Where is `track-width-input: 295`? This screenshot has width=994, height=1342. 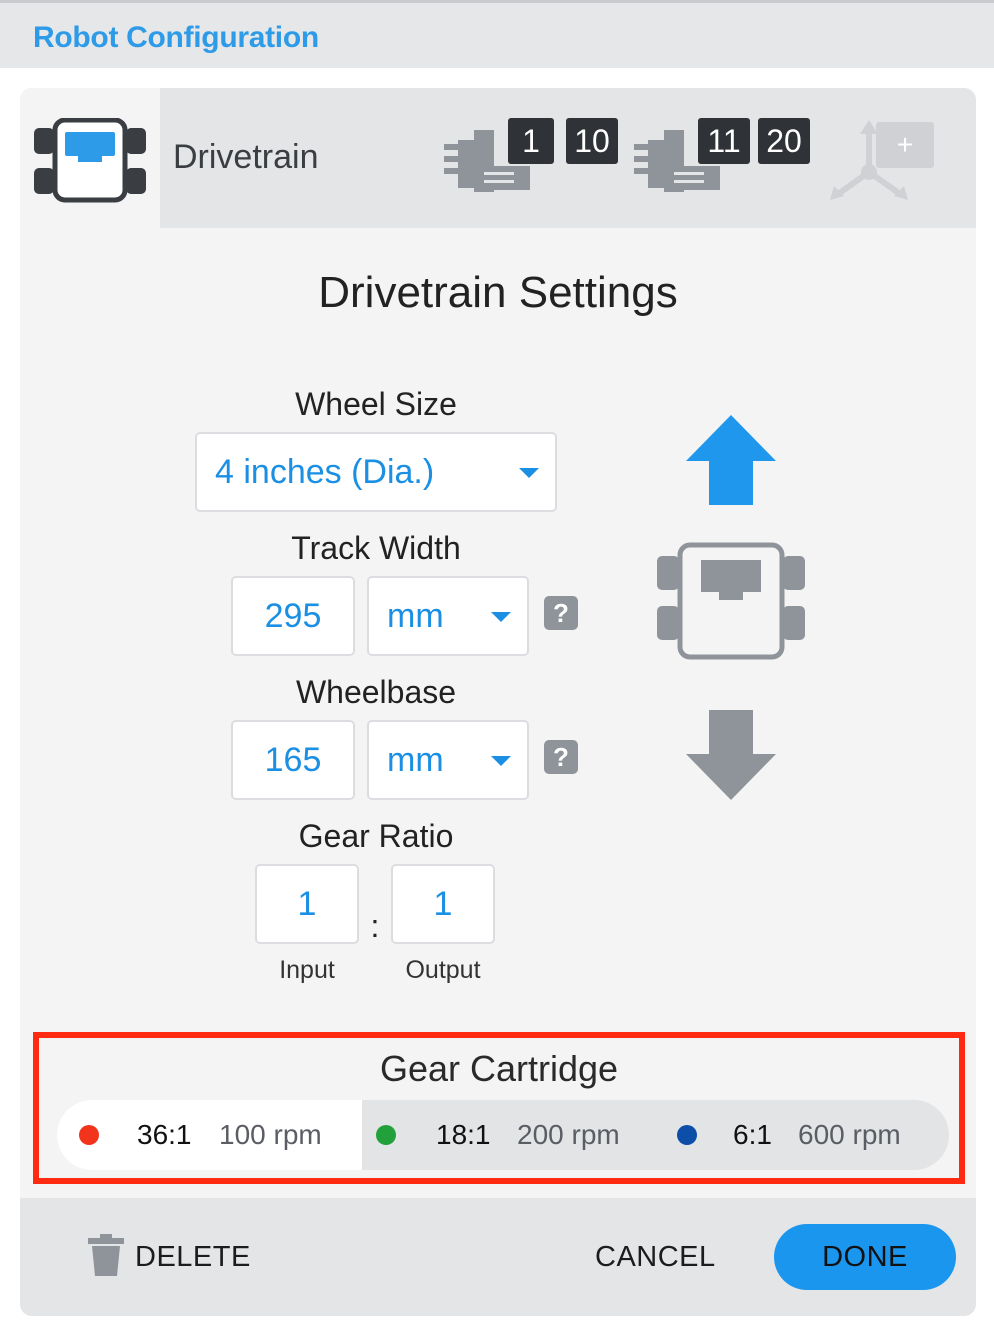 track-width-input: 295 is located at coordinates (293, 616).